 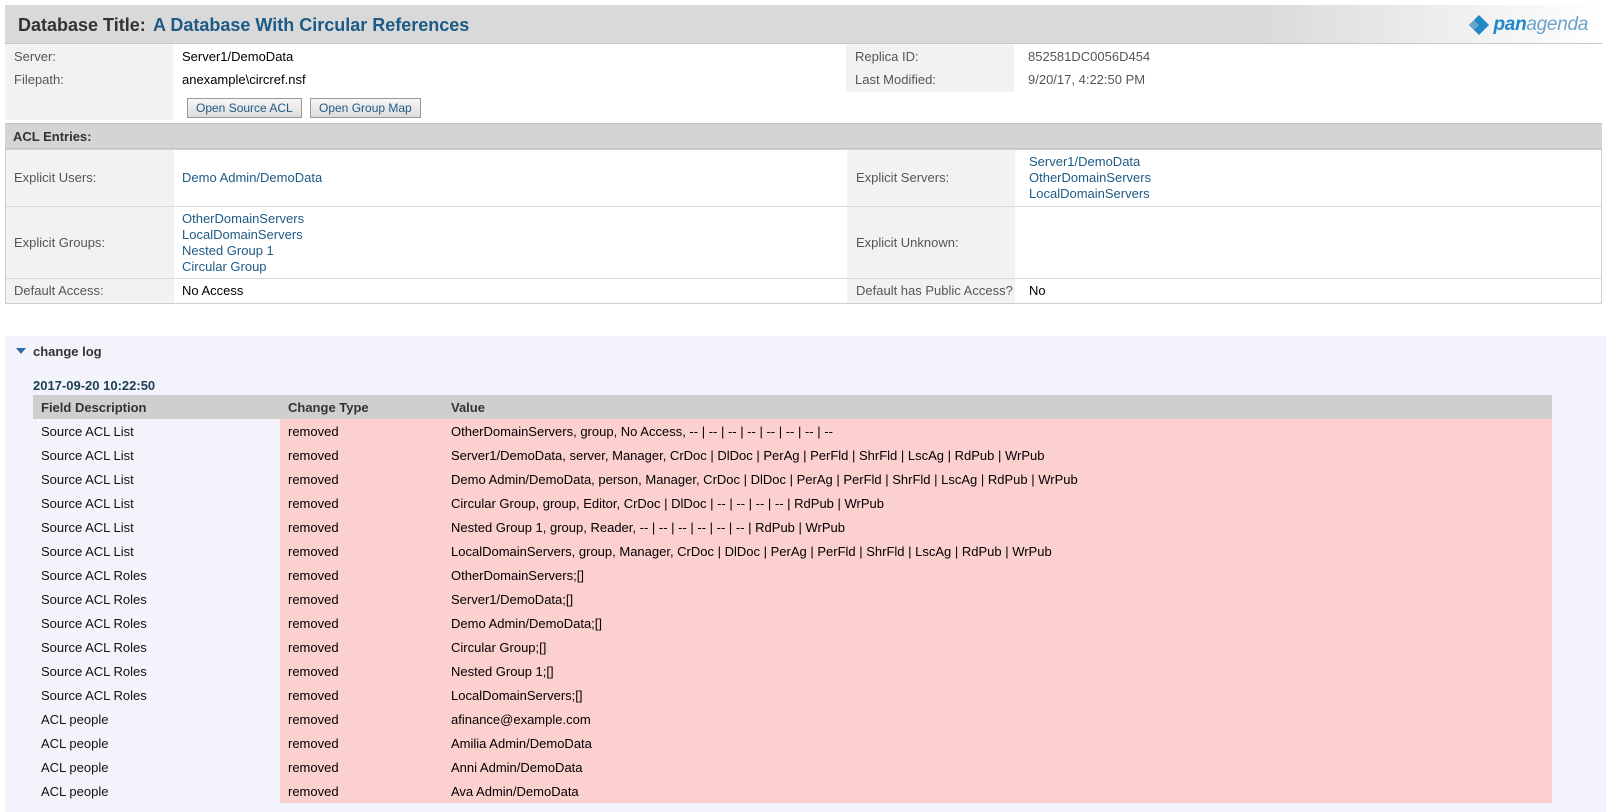 I want to click on logo-text-bold: pan, so click(x=1510, y=24).